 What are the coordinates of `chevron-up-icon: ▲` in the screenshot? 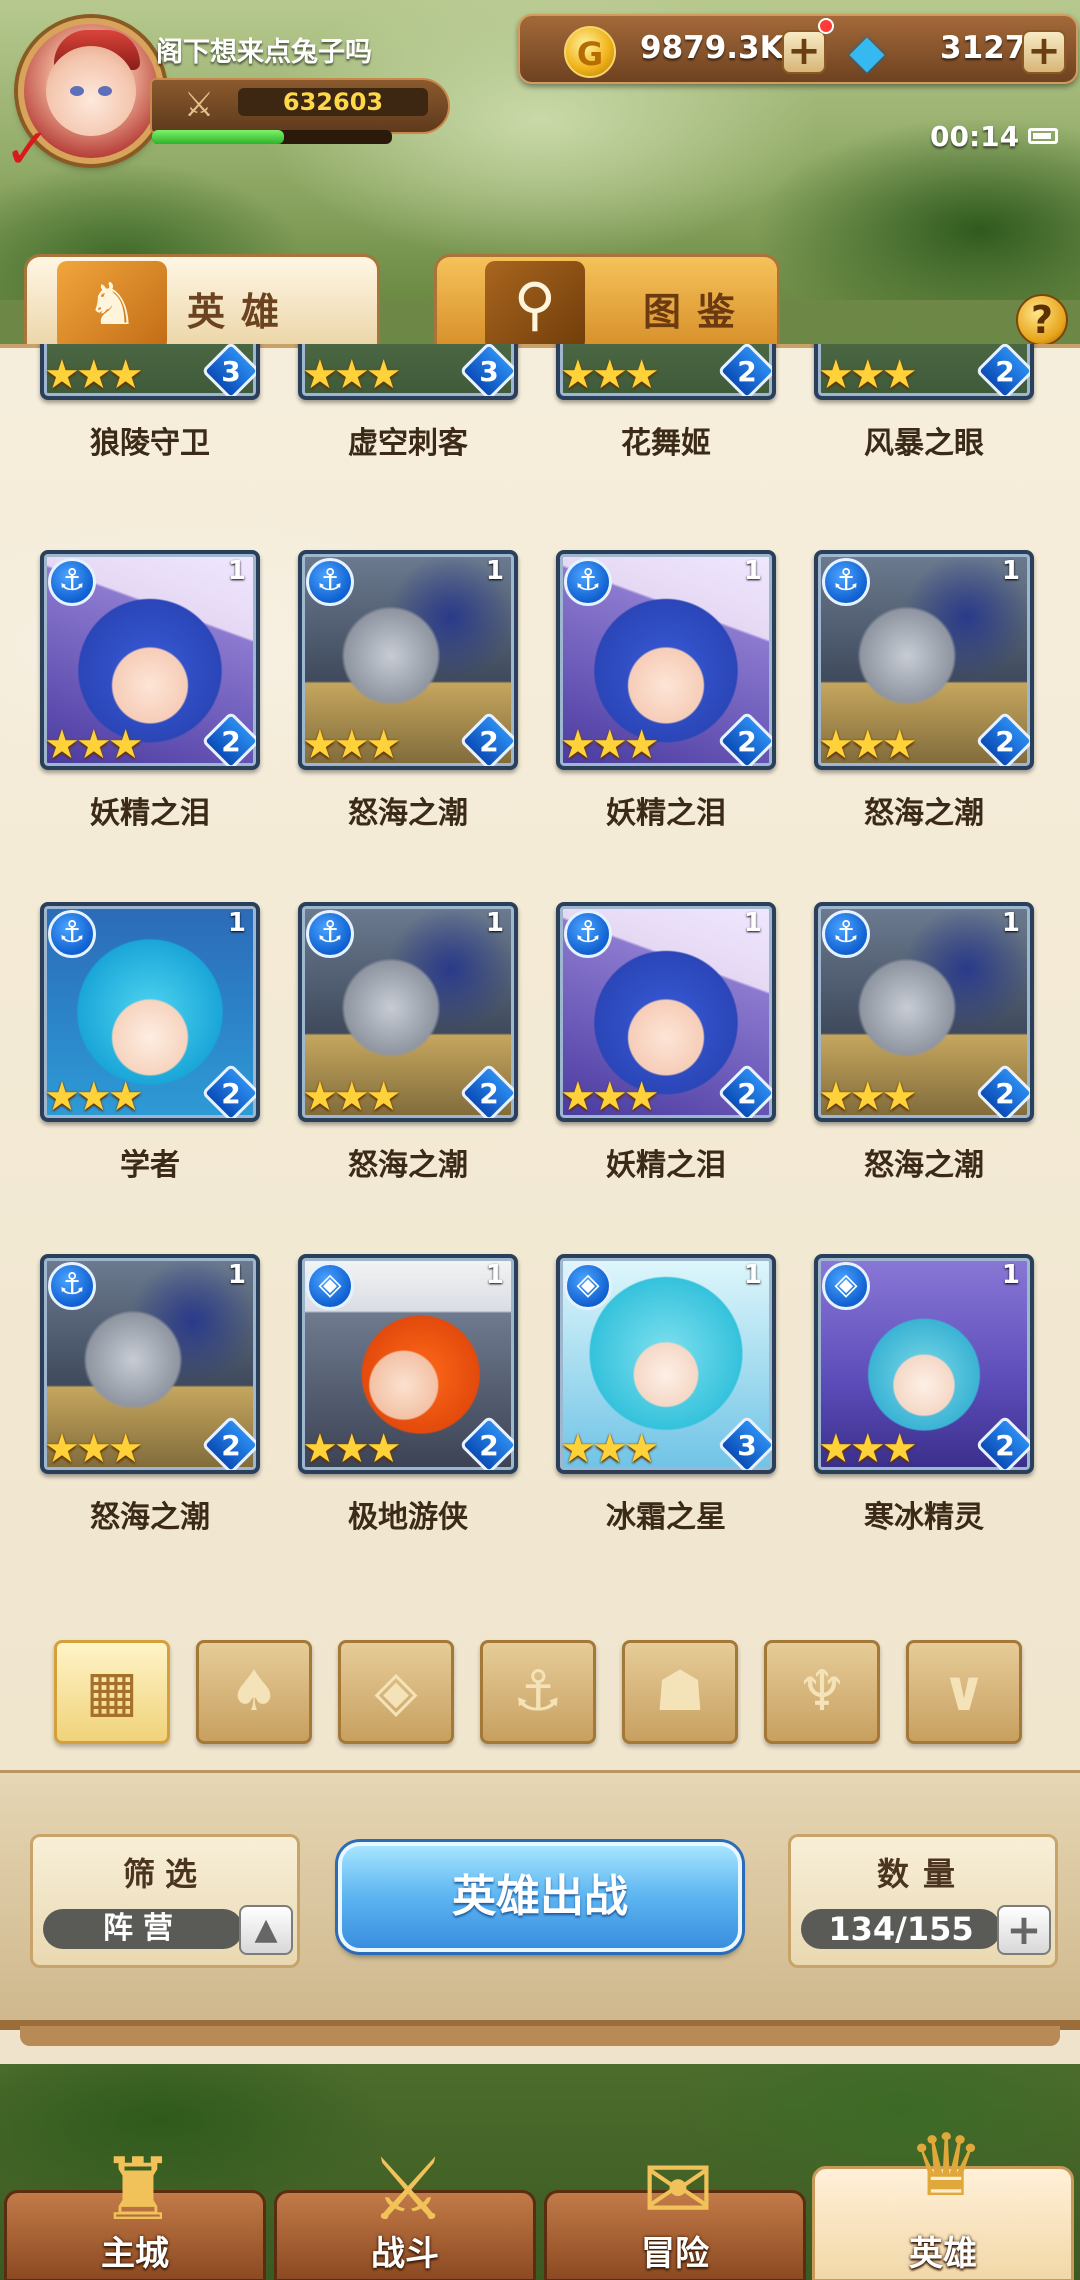 It's located at (266, 1930).